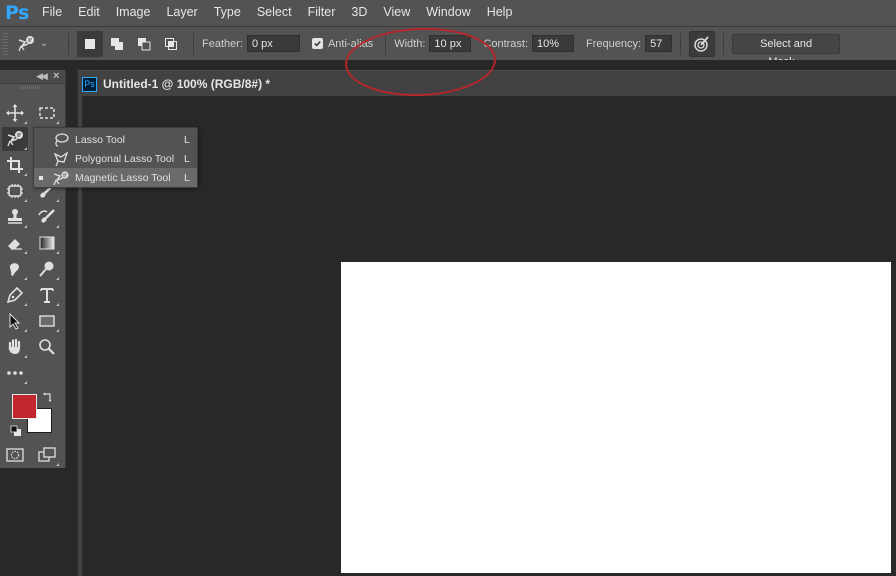  What do you see at coordinates (31, 87) in the screenshot?
I see `tools-panel-grip` at bounding box center [31, 87].